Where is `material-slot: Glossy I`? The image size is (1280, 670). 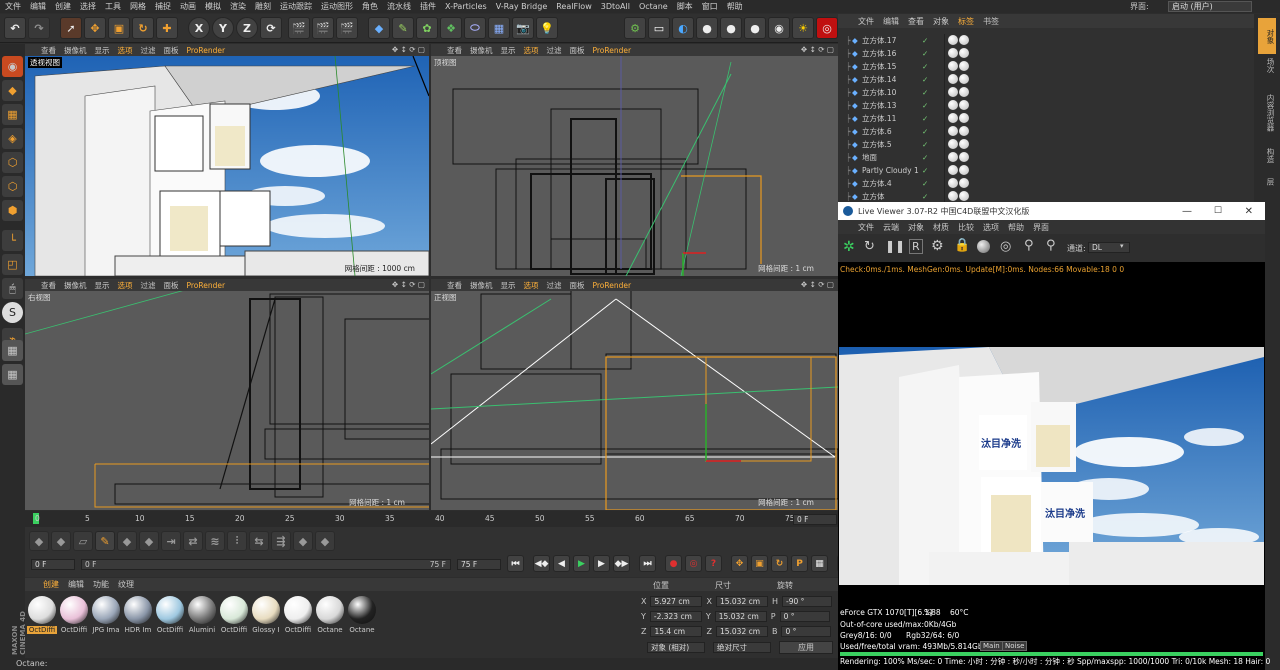
material-slot: Glossy I is located at coordinates (266, 618).